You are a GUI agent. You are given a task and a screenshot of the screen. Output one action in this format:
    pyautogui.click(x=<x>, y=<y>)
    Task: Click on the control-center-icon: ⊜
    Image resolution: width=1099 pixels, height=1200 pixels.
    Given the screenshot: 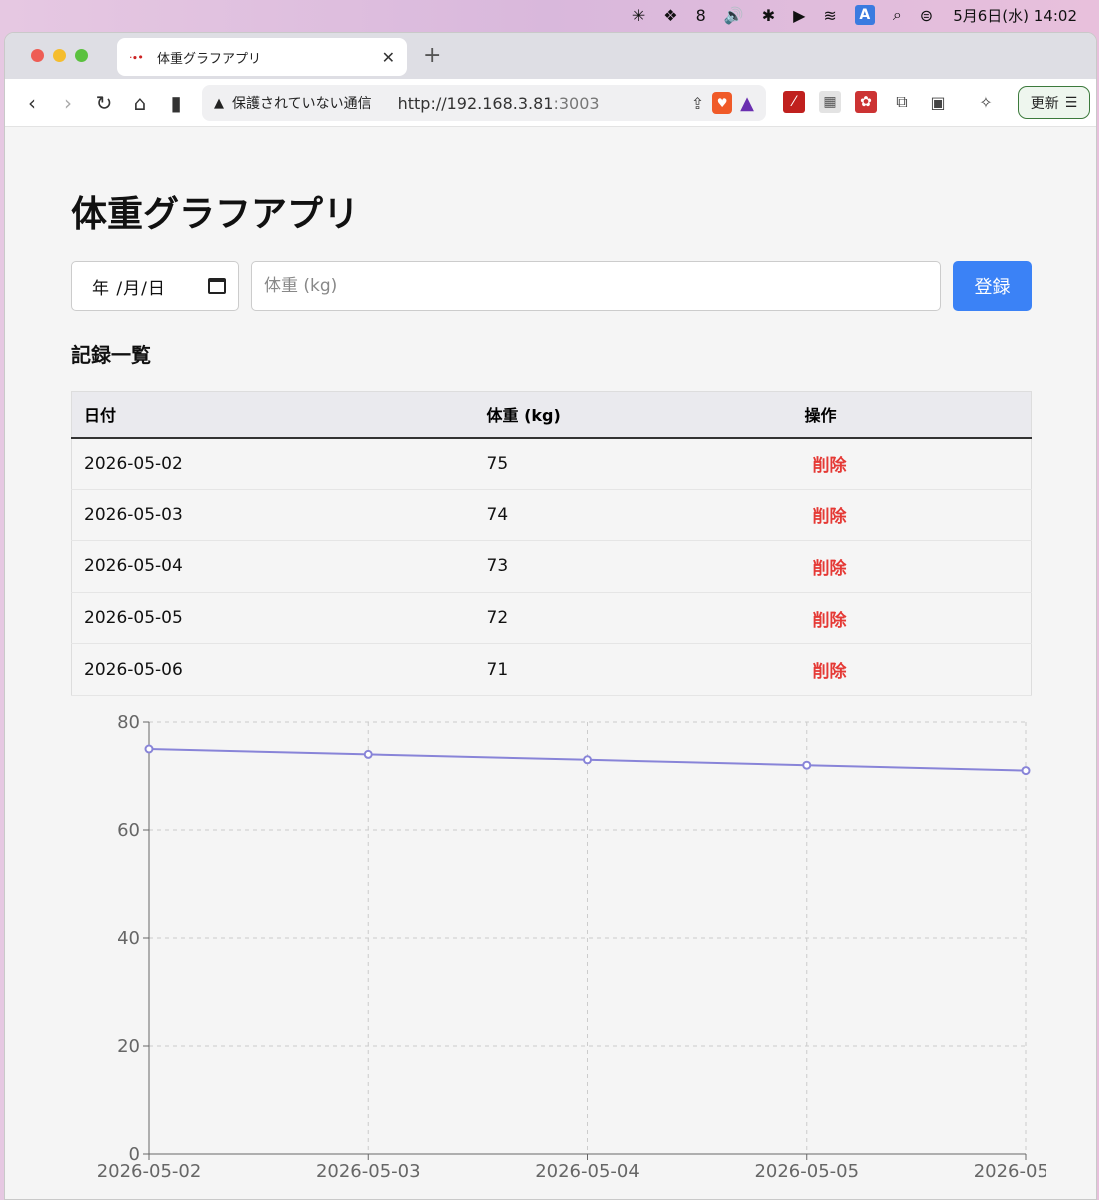 What is the action you would take?
    pyautogui.click(x=926, y=15)
    